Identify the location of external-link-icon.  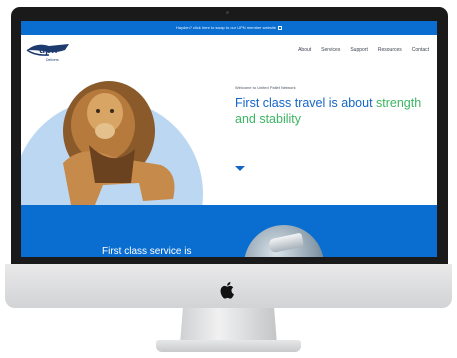
(280, 27).